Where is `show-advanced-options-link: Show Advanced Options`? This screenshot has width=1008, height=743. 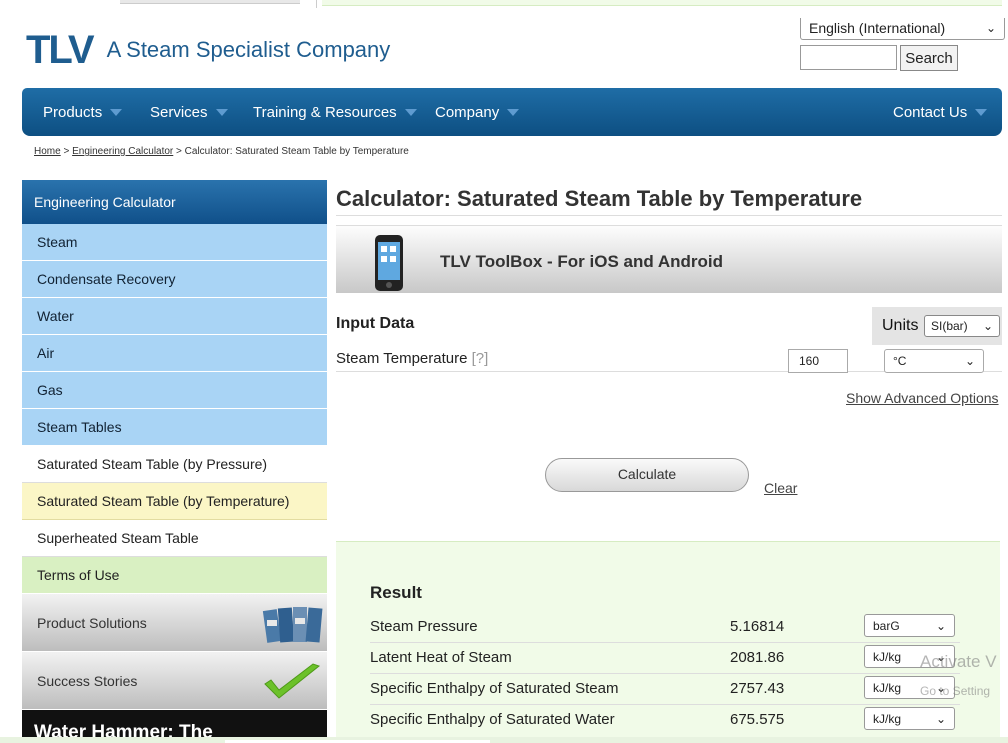
show-advanced-options-link: Show Advanced Options is located at coordinates (922, 398).